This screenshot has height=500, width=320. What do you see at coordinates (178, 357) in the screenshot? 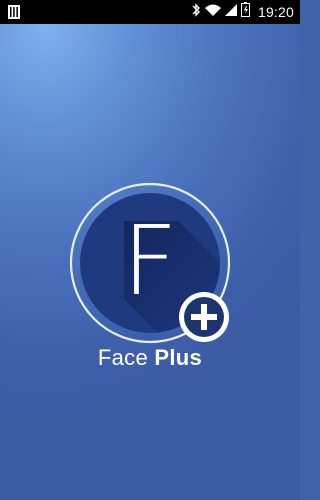
I see `app-name-plus: Plus` at bounding box center [178, 357].